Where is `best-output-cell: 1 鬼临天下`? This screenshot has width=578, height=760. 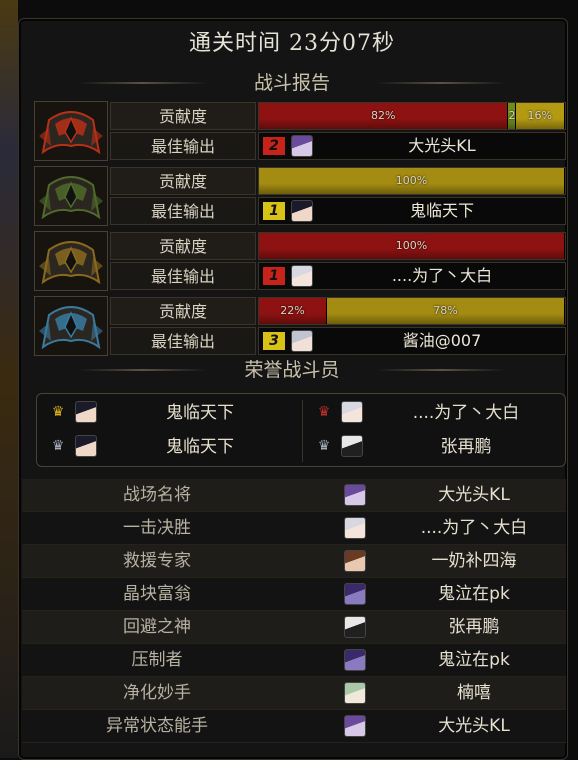
best-output-cell: 1 鬼临天下 is located at coordinates (412, 211).